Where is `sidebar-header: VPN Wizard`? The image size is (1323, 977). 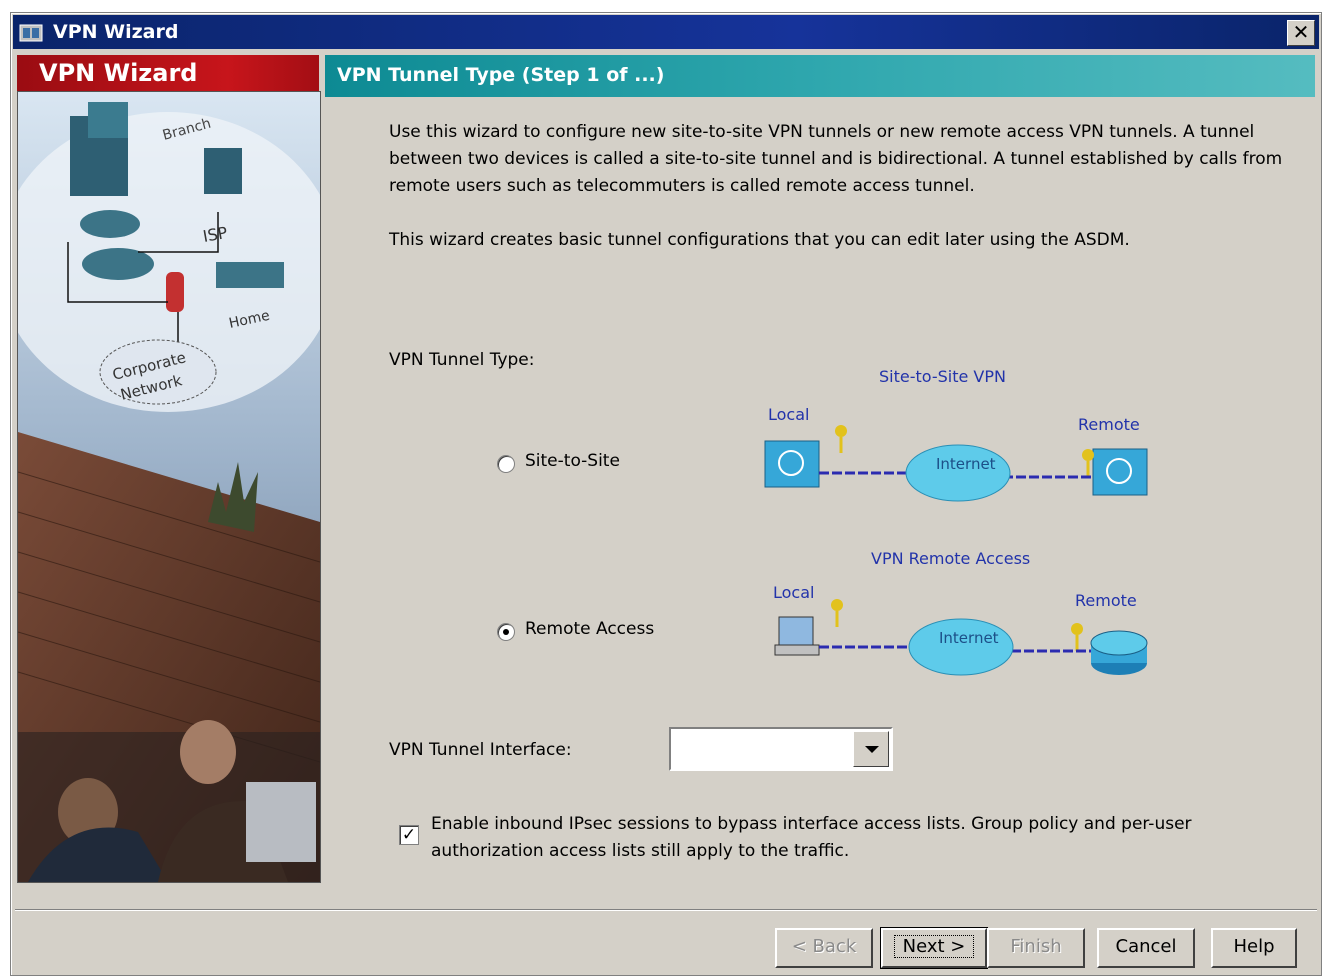
sidebar-header: VPN Wizard is located at coordinates (168, 73).